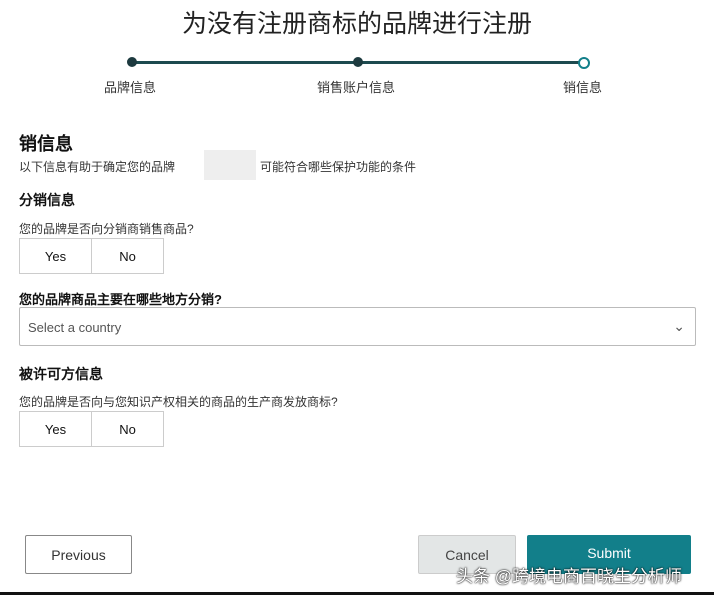 The image size is (714, 595). I want to click on country-placeholder: Select a country, so click(75, 327).